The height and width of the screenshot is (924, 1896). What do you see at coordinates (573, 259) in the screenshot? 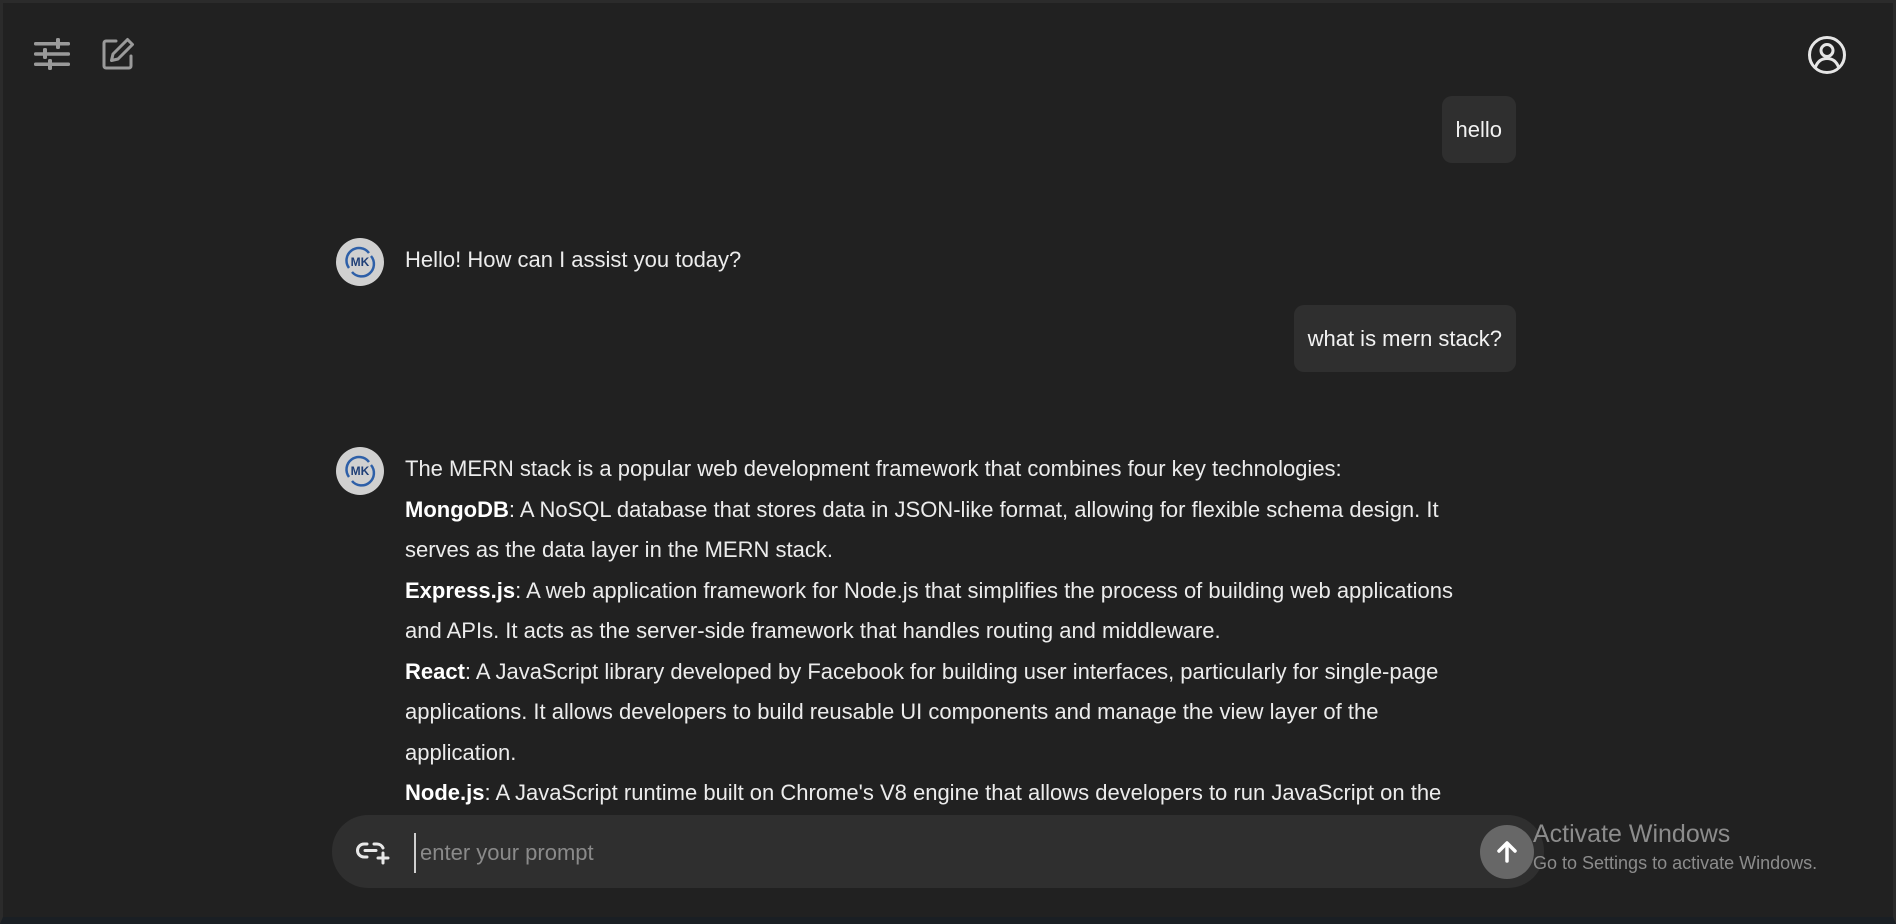
I see `assistant-reply: Hello! How can I assist you today?` at bounding box center [573, 259].